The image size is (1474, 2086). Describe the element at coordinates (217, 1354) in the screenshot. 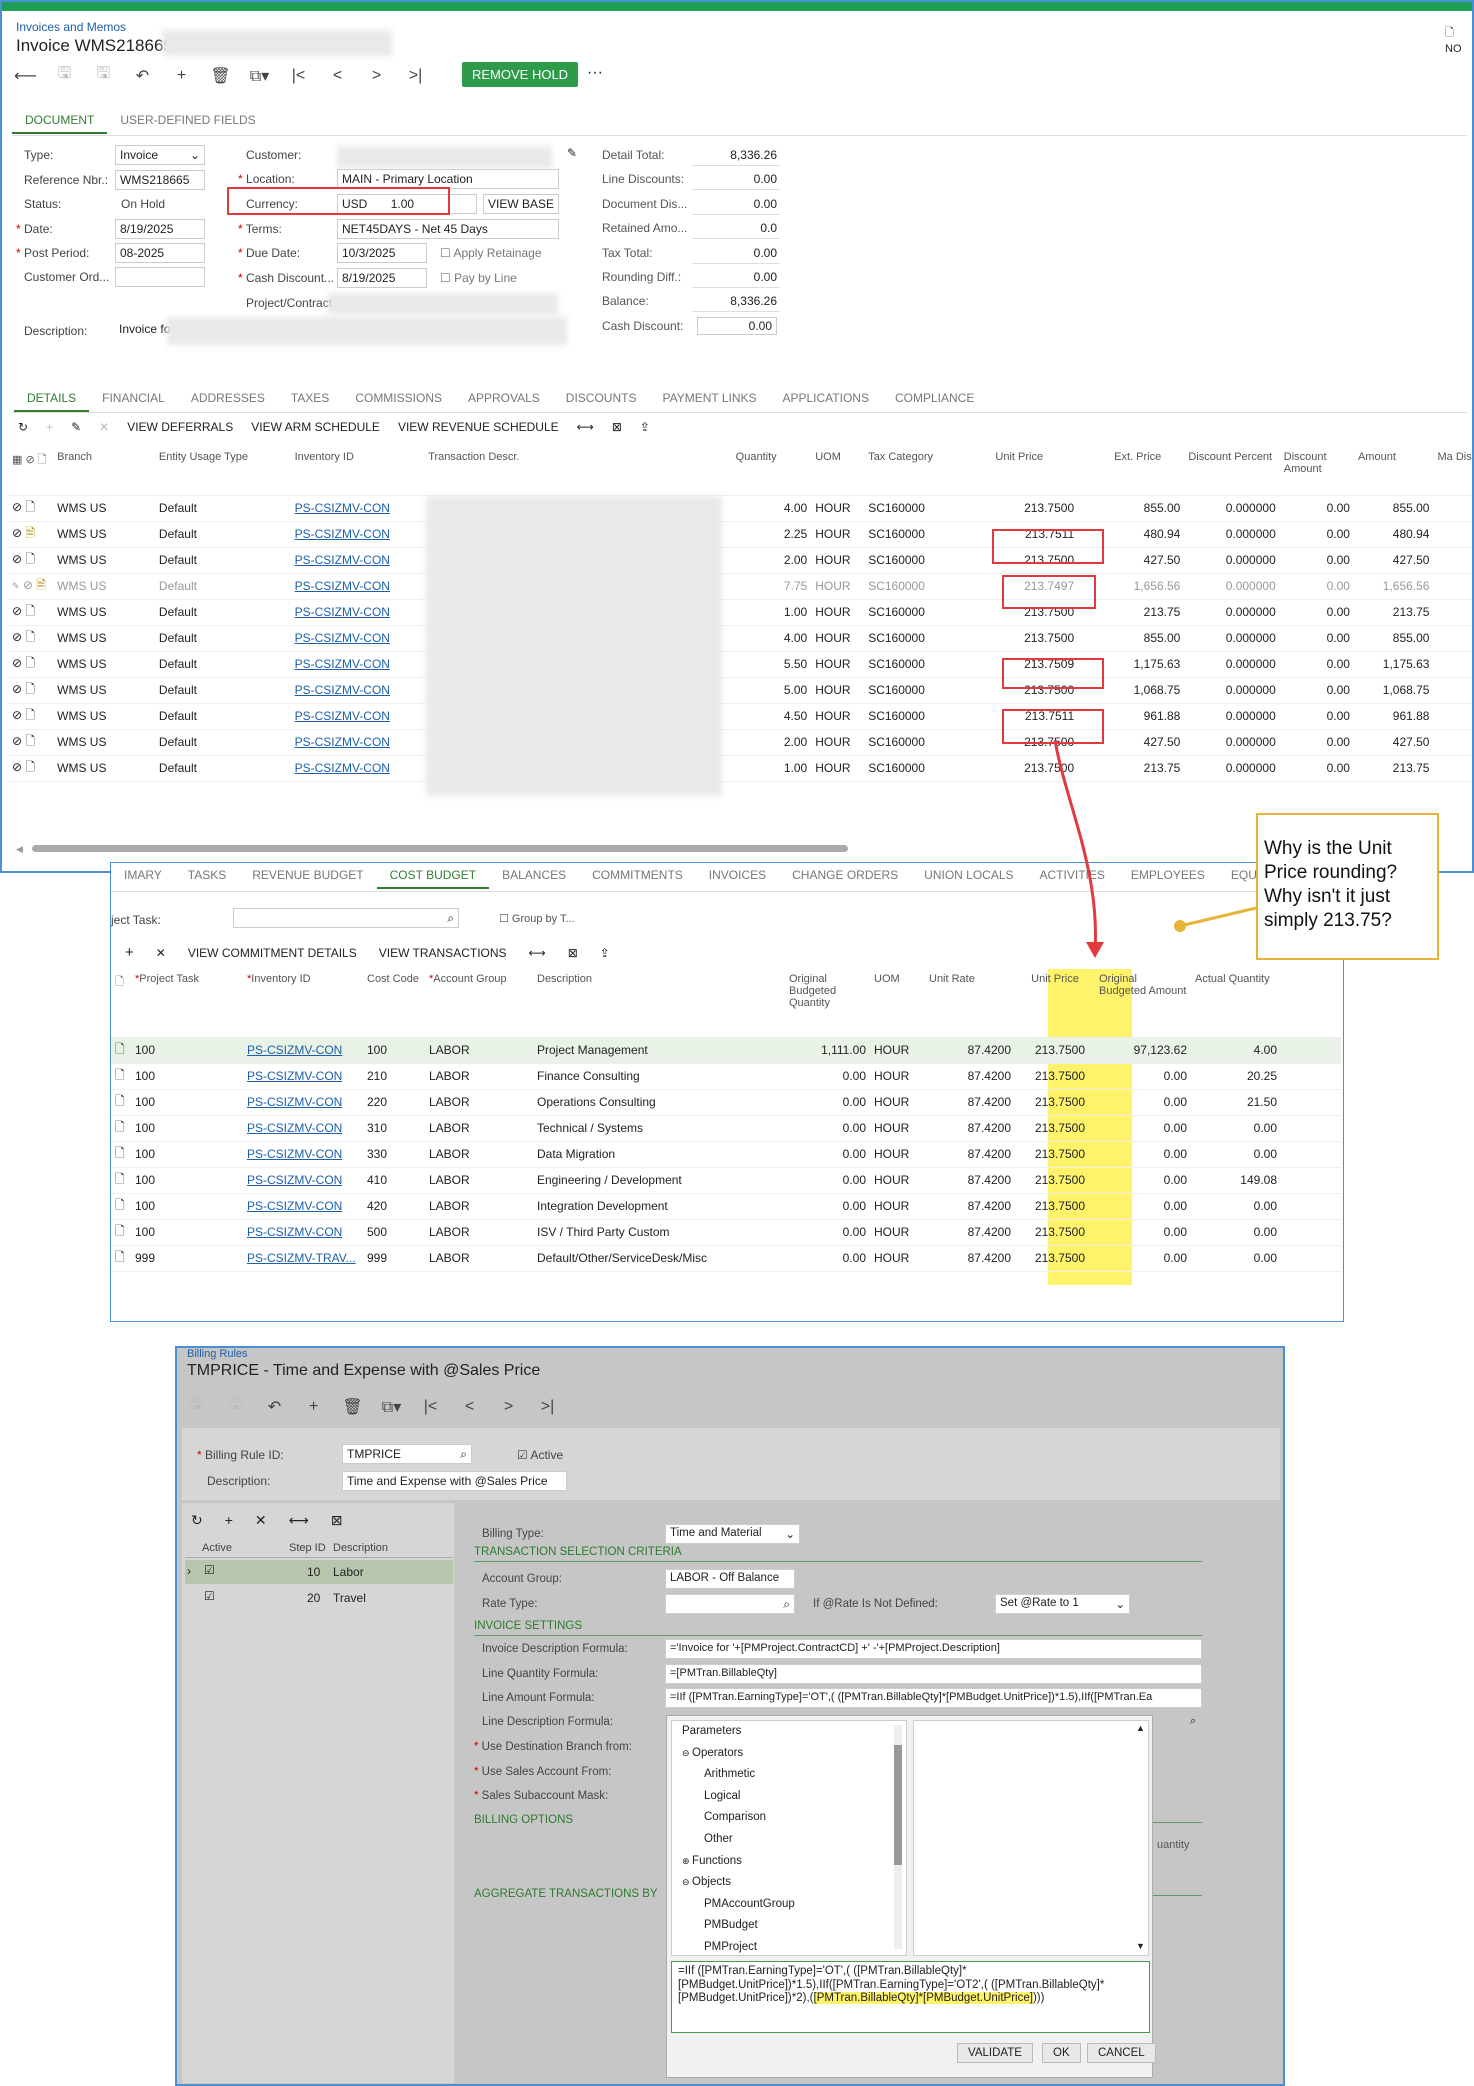

I see `billing-breadcrumb: Billing Rules` at that location.